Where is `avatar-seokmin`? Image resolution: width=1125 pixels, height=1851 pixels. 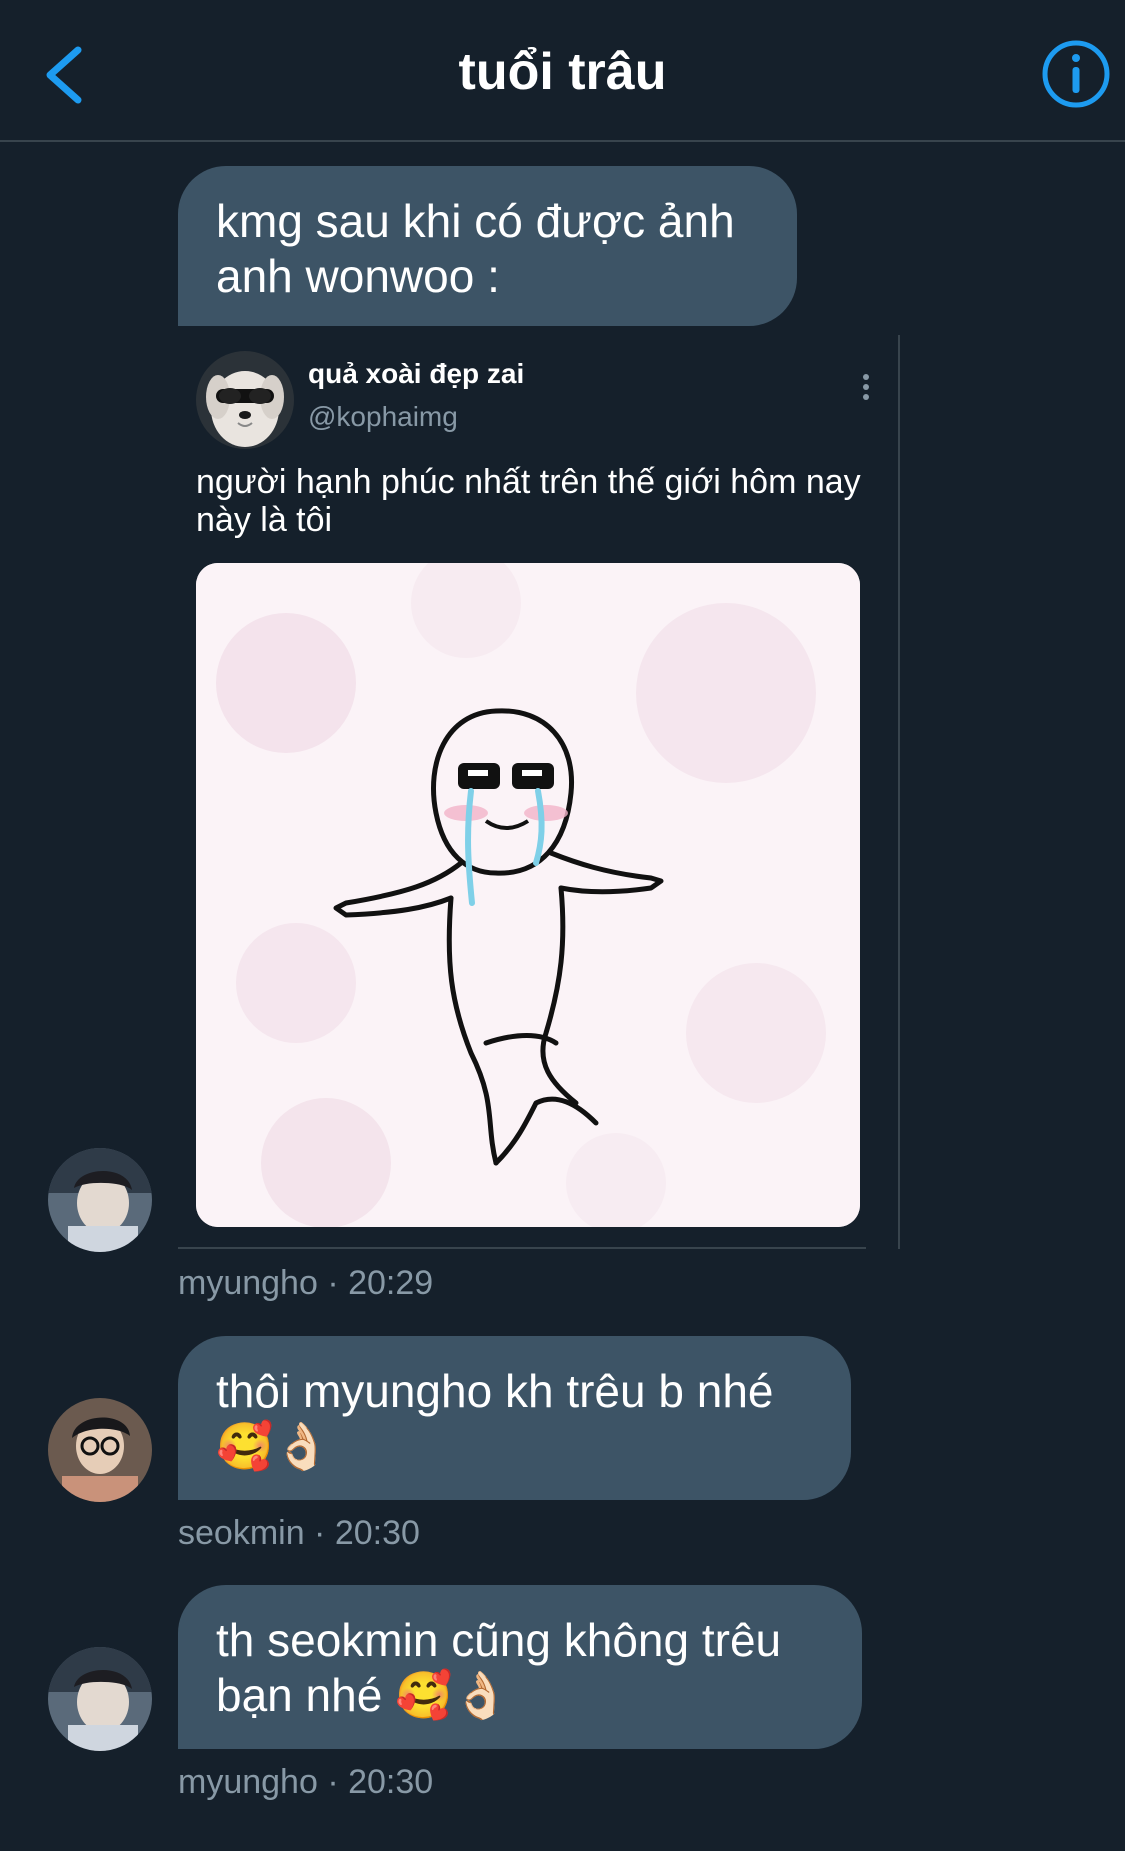
avatar-seokmin is located at coordinates (100, 1450).